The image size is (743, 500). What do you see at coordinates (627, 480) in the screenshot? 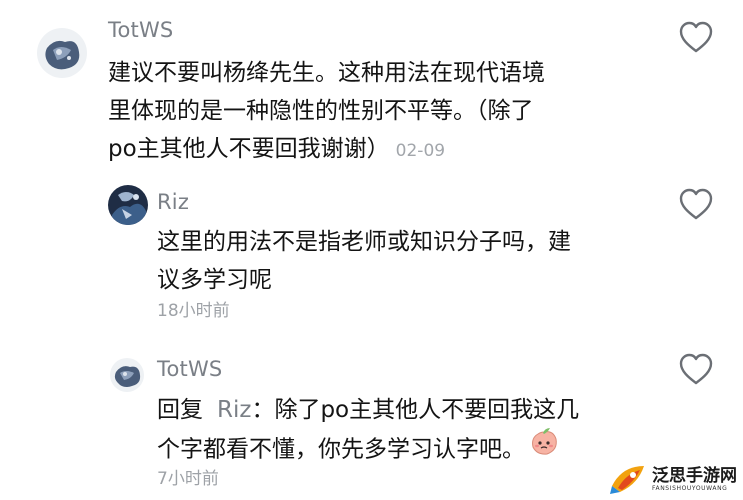
I see `rocket-logo-icon` at bounding box center [627, 480].